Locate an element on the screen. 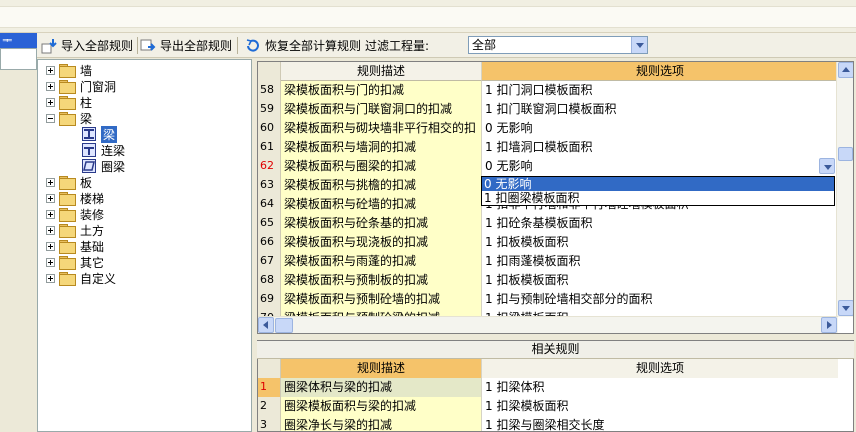 This screenshot has height=432, width=856. rule-option: 1 扣门联窗洞口模板面积 is located at coordinates (660, 109).